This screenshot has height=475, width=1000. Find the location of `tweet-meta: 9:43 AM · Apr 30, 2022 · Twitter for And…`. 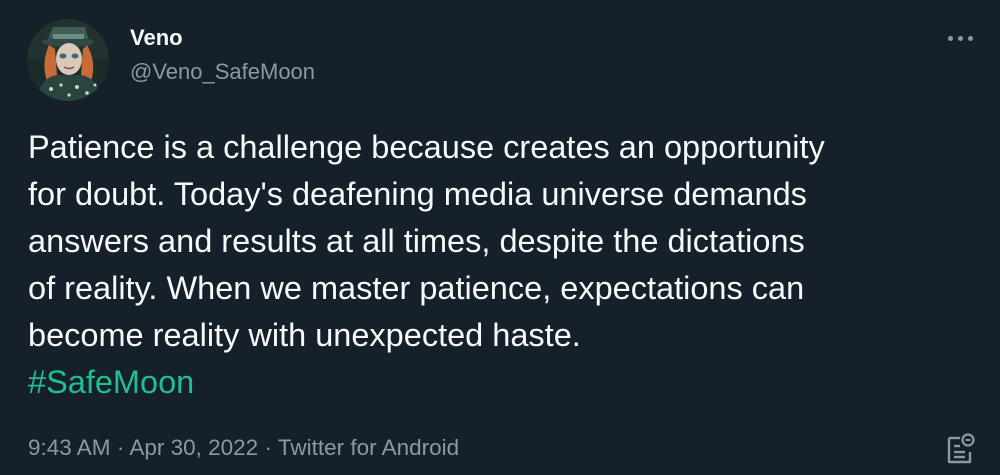

tweet-meta: 9:43 AM · Apr 30, 2022 · Twitter for And… is located at coordinates (243, 448).